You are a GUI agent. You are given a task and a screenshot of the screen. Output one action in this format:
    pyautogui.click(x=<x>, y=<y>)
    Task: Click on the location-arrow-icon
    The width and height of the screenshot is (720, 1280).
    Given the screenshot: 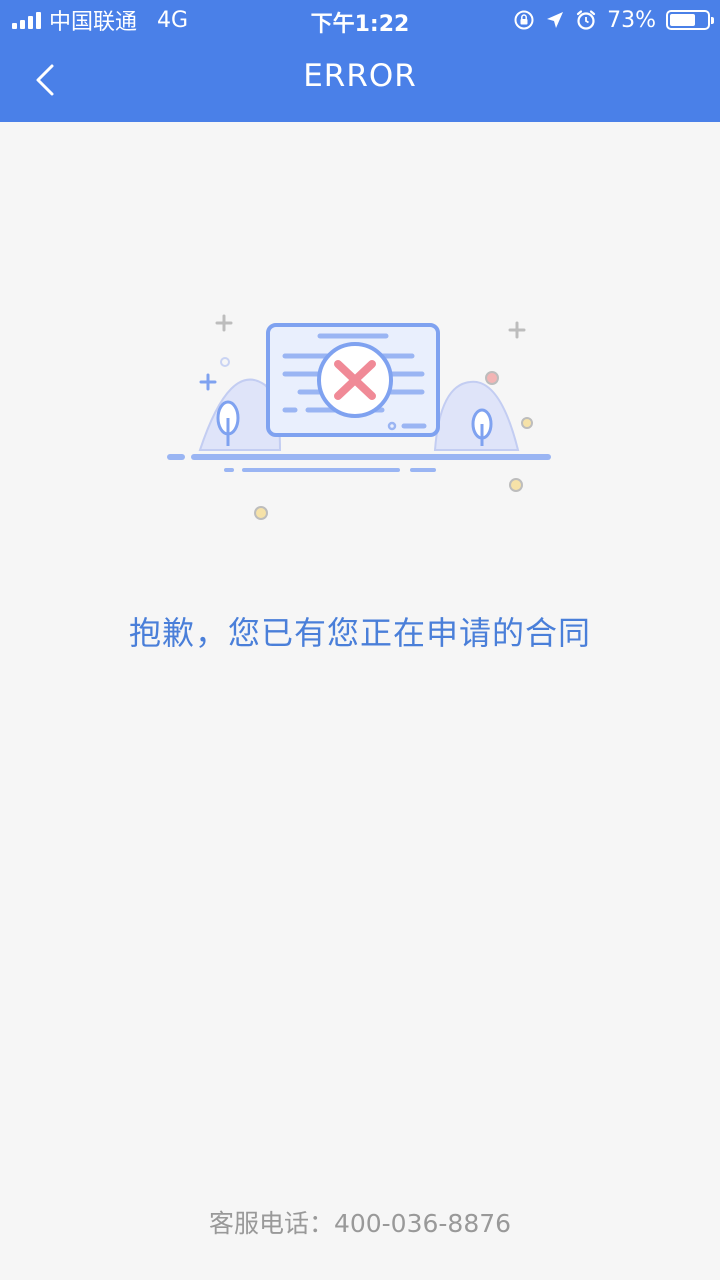 What is the action you would take?
    pyautogui.click(x=555, y=20)
    